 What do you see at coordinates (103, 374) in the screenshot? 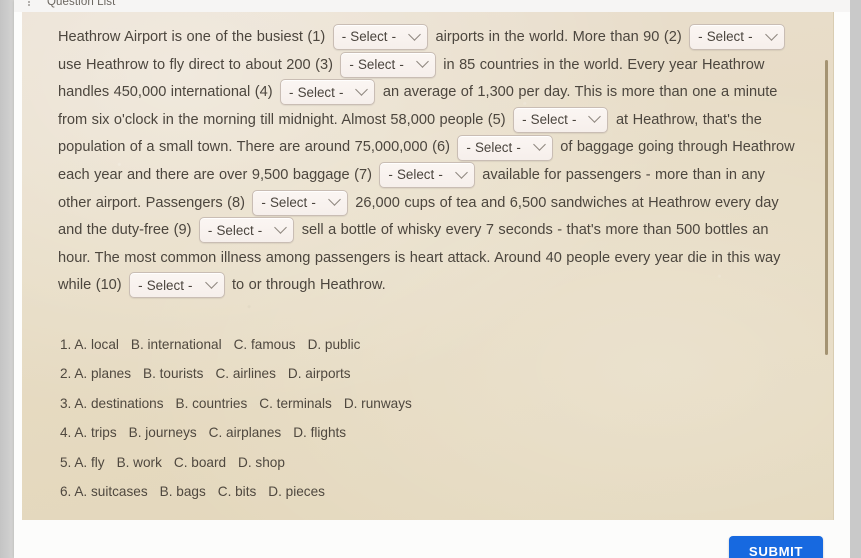
I see `answer-choice: A. planes` at bounding box center [103, 374].